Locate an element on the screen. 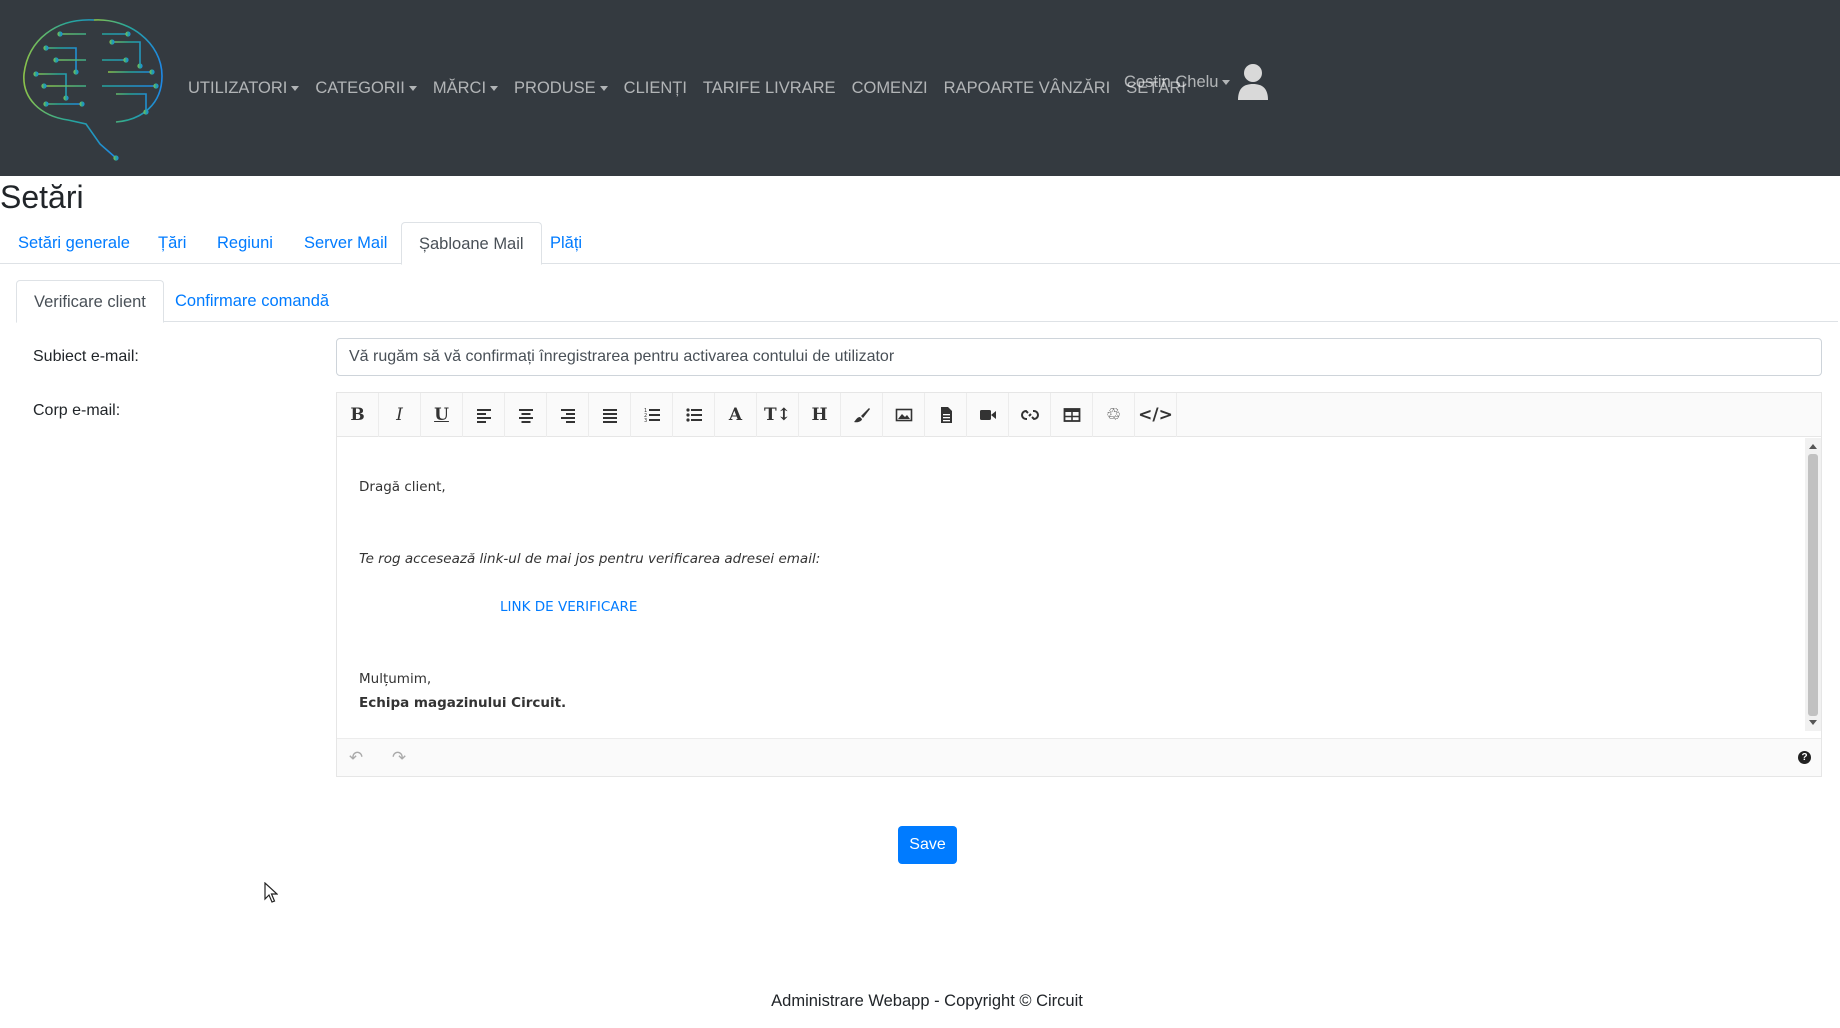 The height and width of the screenshot is (1028, 1840). heading-icon: H is located at coordinates (820, 415).